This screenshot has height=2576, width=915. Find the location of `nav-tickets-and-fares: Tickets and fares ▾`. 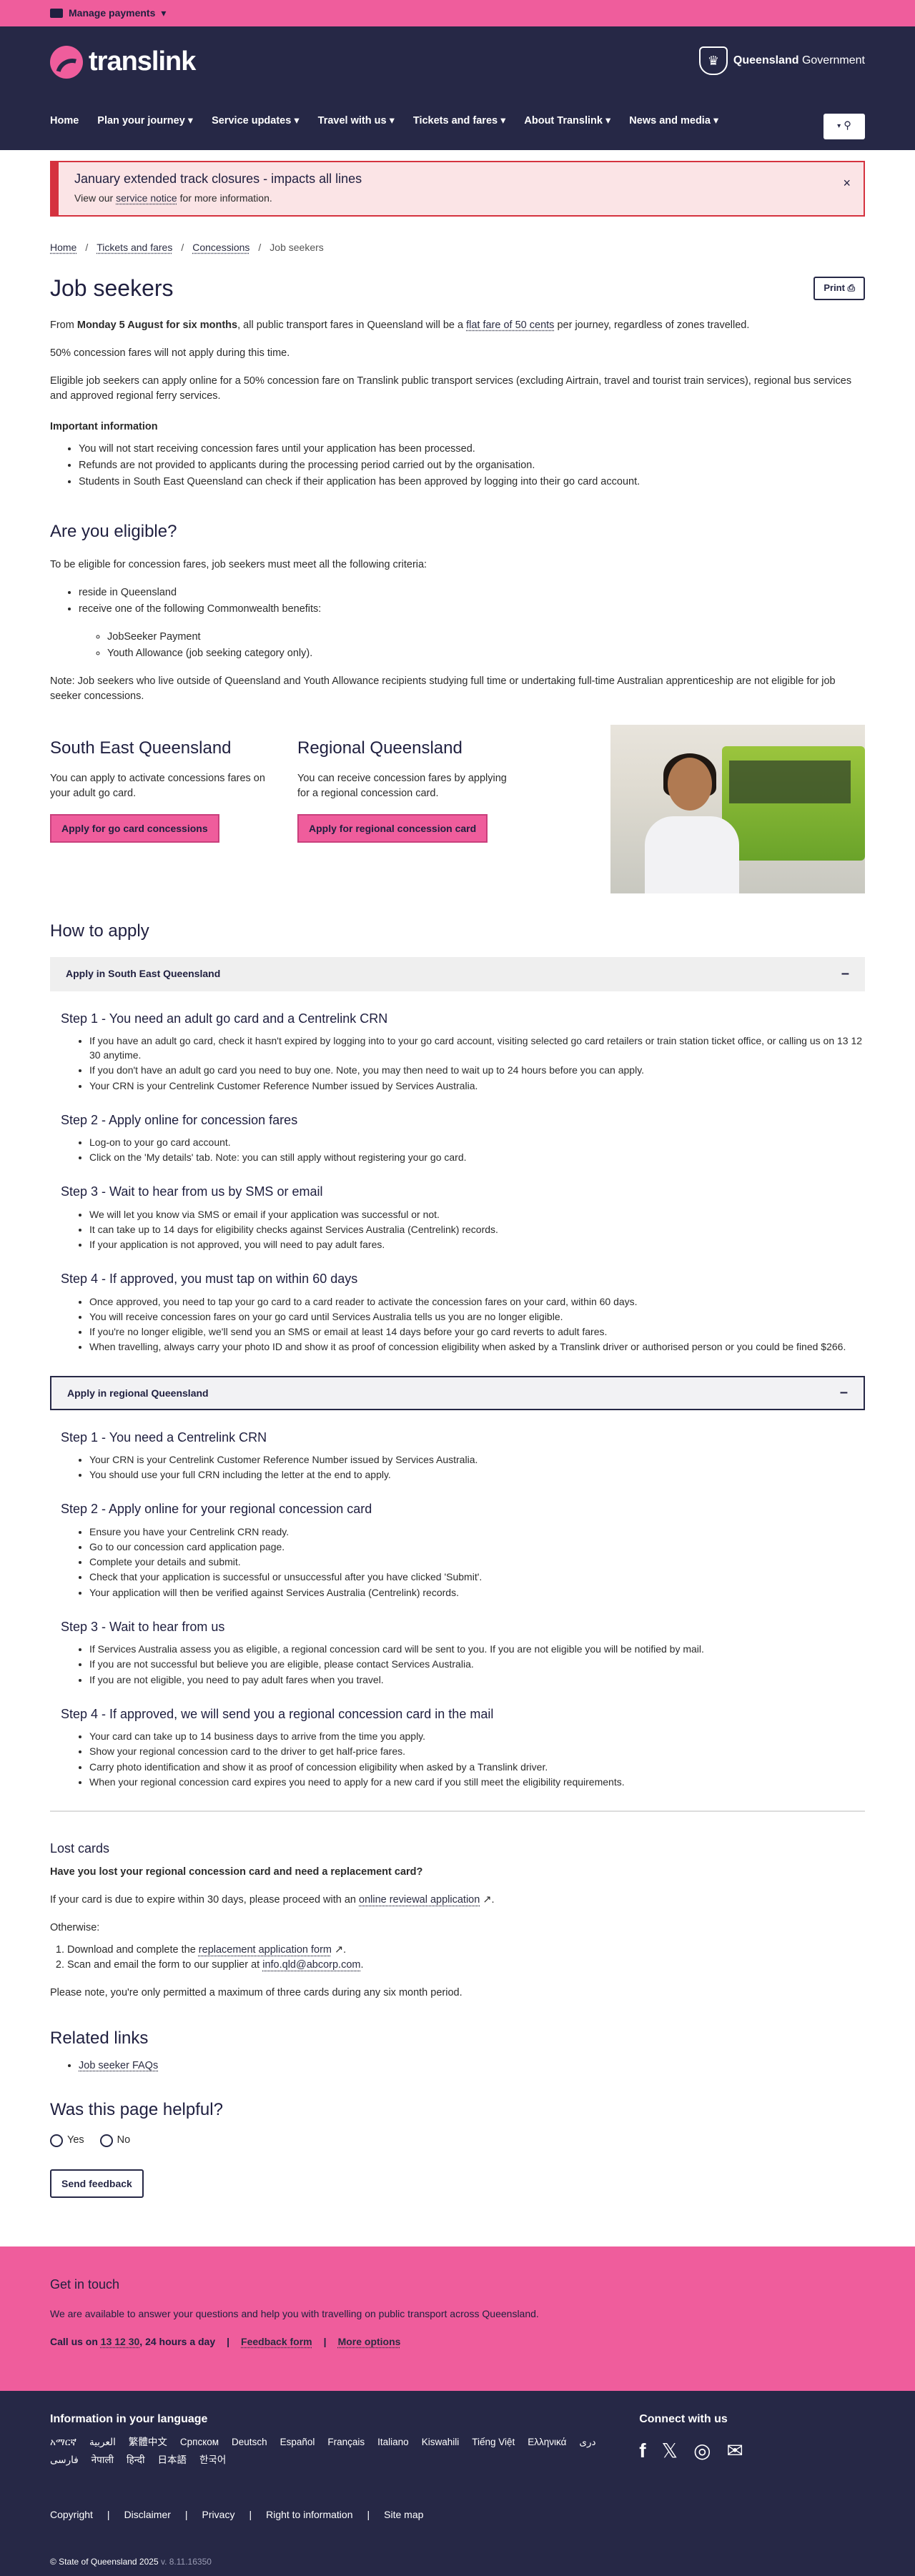

nav-tickets-and-fares: Tickets and fares ▾ is located at coordinates (459, 122).